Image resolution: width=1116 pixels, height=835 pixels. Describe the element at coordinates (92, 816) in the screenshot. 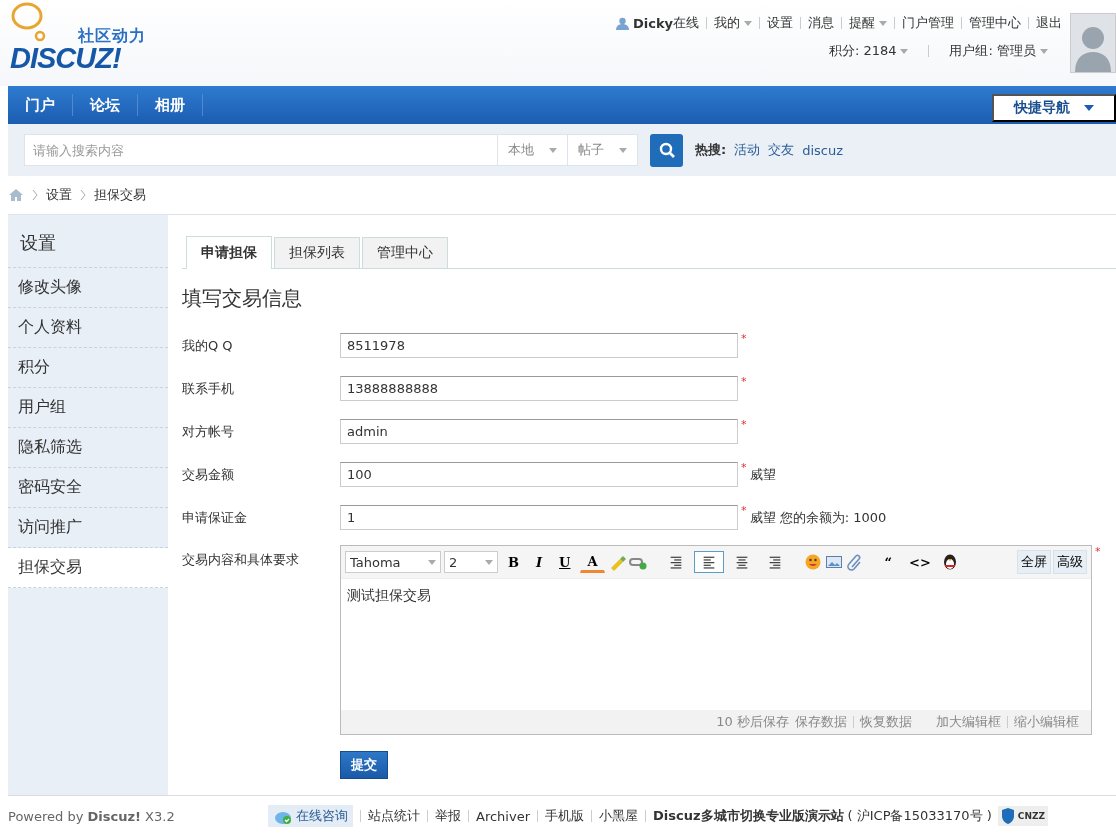

I see `powered-by-text: Powered by Discuz! X3.2` at that location.